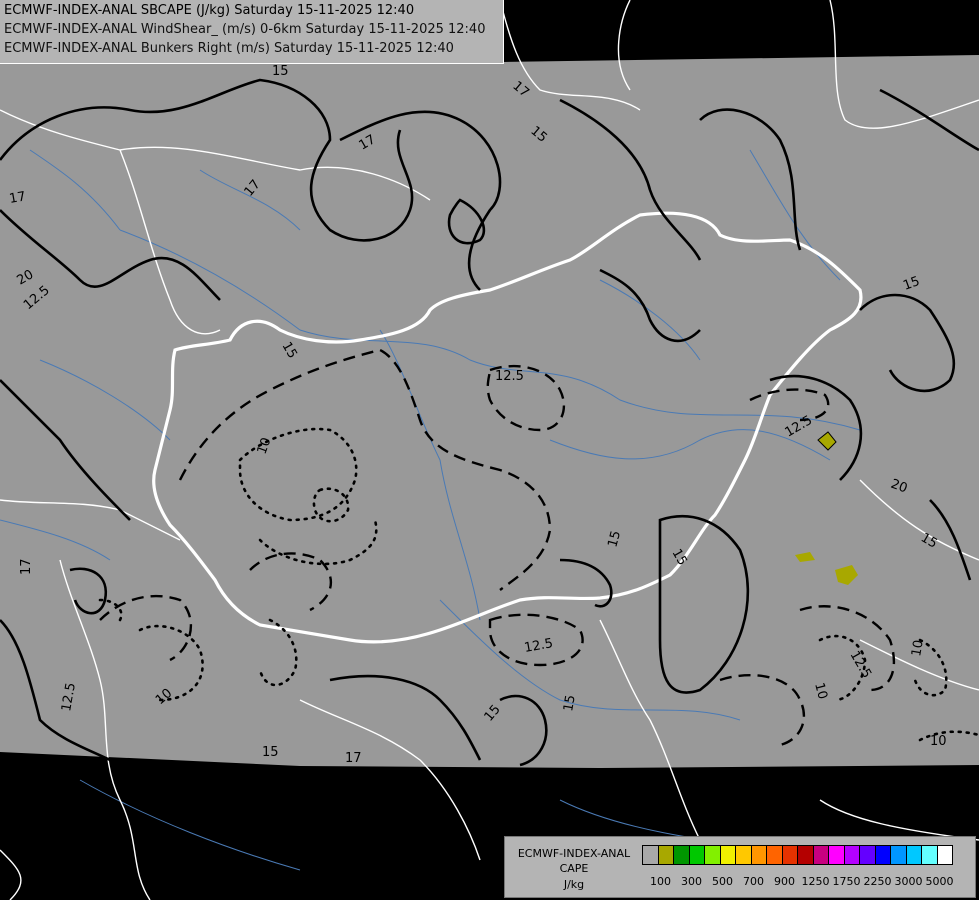 The height and width of the screenshot is (900, 979). I want to click on legend-tick-label: 700, so click(753, 881).